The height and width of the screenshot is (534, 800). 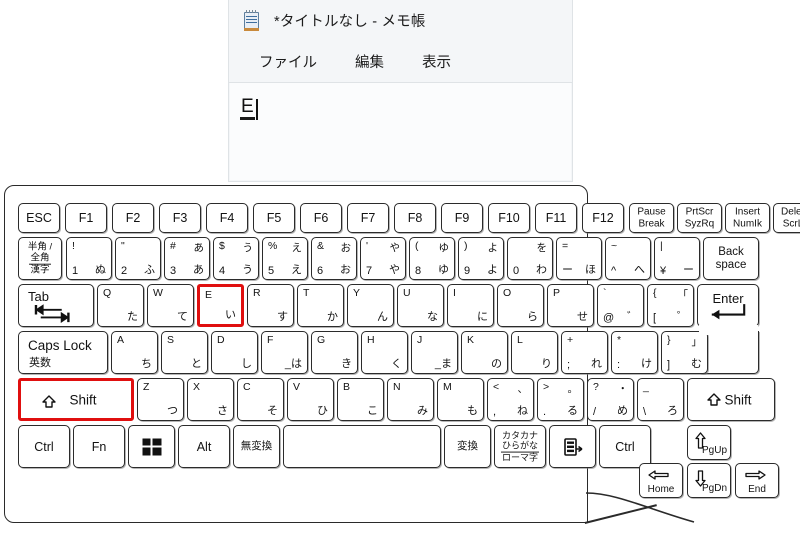 What do you see at coordinates (256, 109) in the screenshot?
I see `text-caret` at bounding box center [256, 109].